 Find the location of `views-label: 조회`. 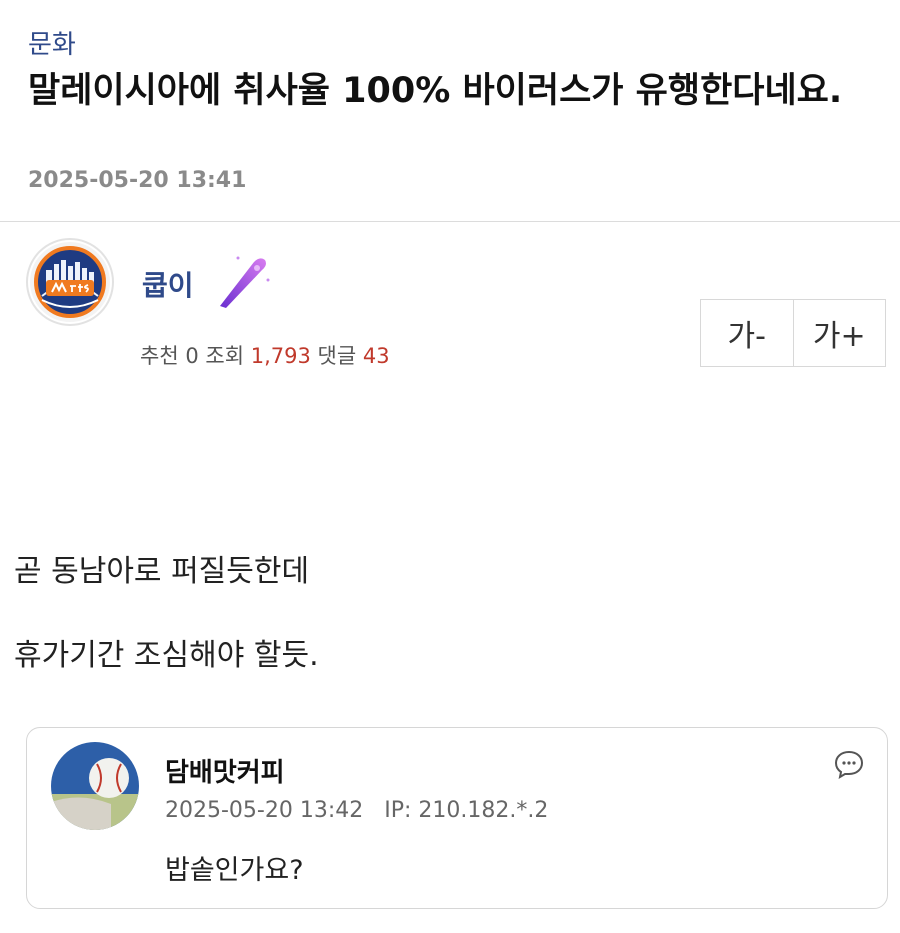

views-label: 조회 is located at coordinates (225, 356).